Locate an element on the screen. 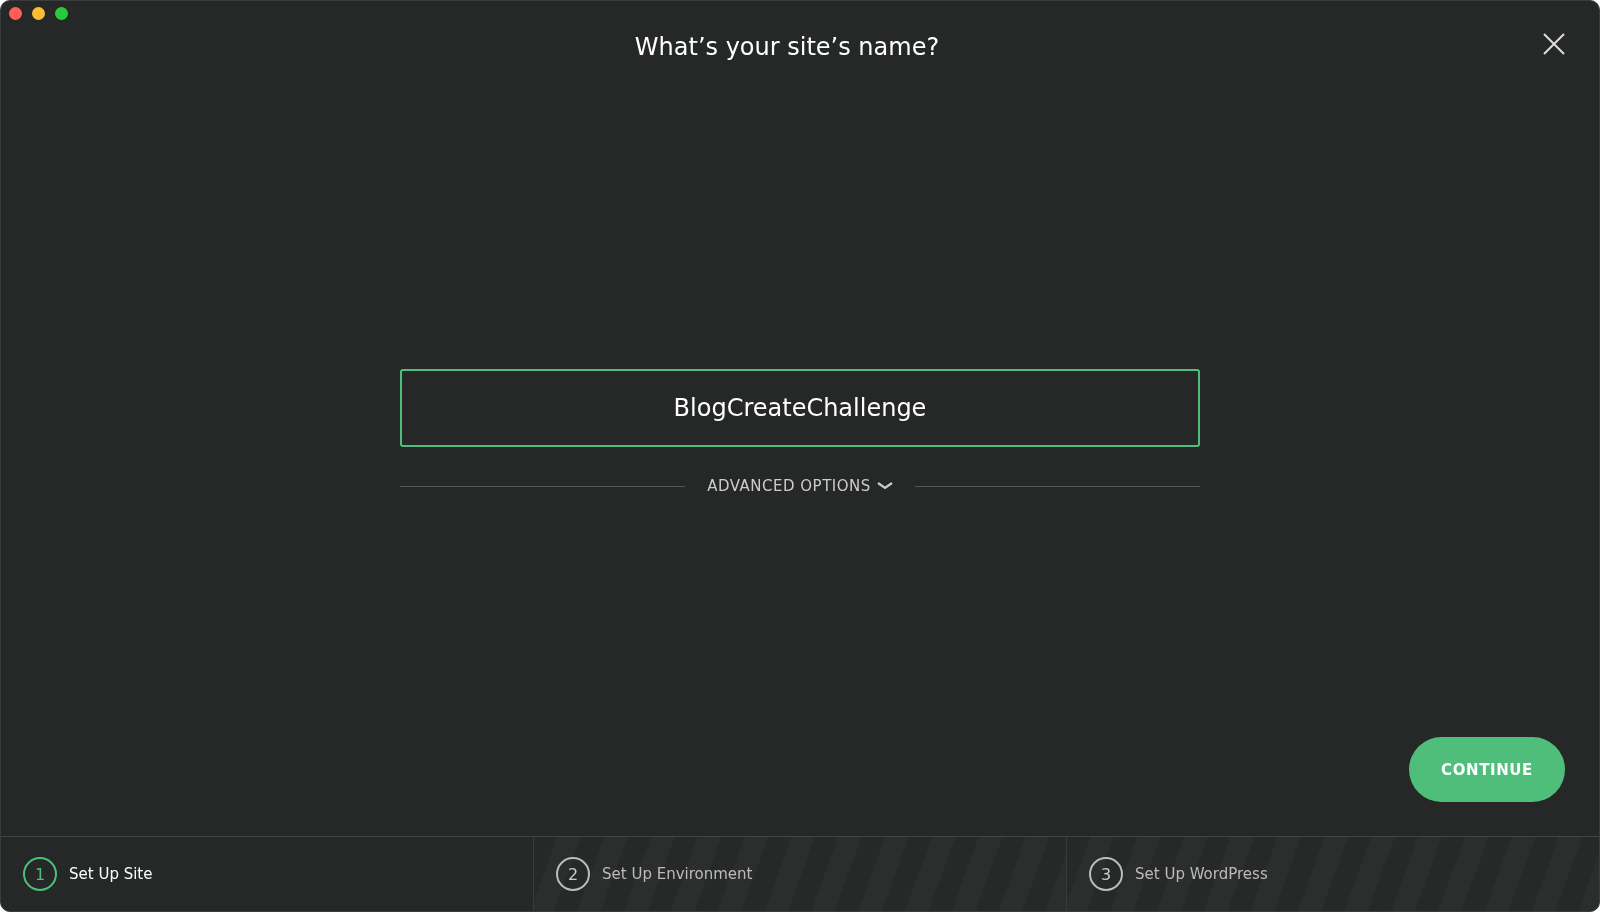 The image size is (1600, 912). site-name-field: BlogCreateChallenge is located at coordinates (800, 408).